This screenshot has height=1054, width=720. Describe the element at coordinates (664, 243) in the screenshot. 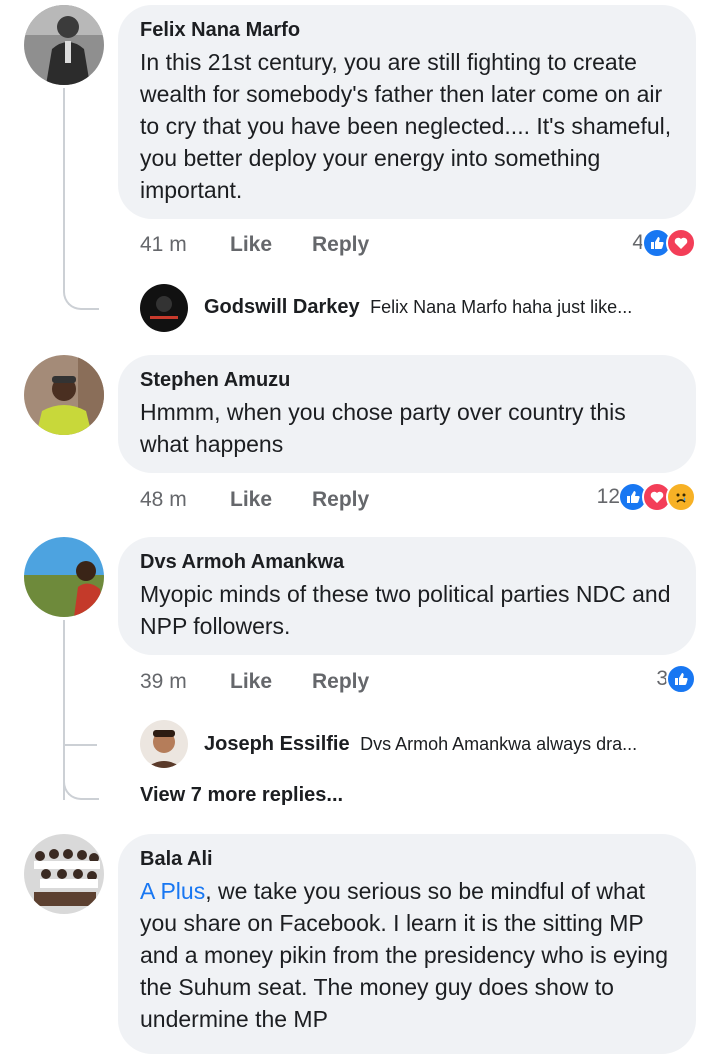

I see `reaction-summary: 4` at that location.